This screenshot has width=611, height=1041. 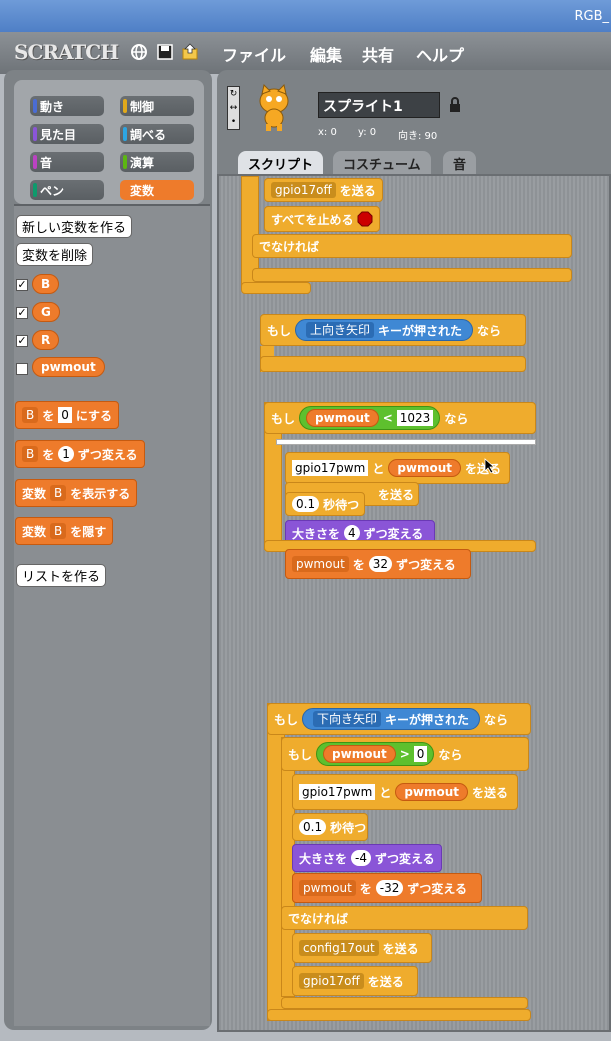 I want to click on menu-share: 共有, so click(x=378, y=54).